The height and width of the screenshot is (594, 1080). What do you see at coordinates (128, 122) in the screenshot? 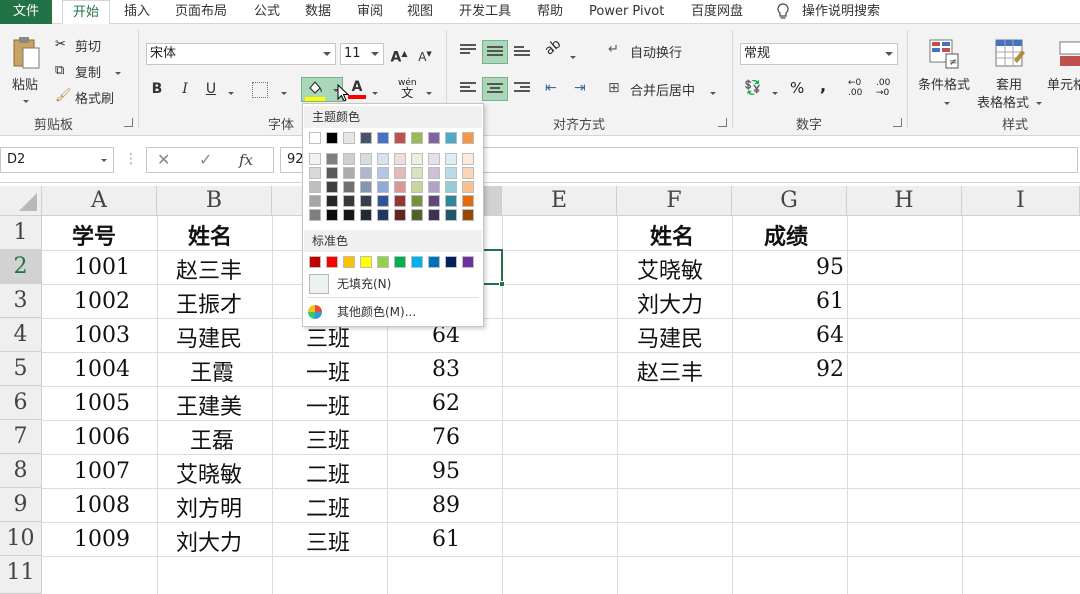
I see `clipboard-launcher` at bounding box center [128, 122].